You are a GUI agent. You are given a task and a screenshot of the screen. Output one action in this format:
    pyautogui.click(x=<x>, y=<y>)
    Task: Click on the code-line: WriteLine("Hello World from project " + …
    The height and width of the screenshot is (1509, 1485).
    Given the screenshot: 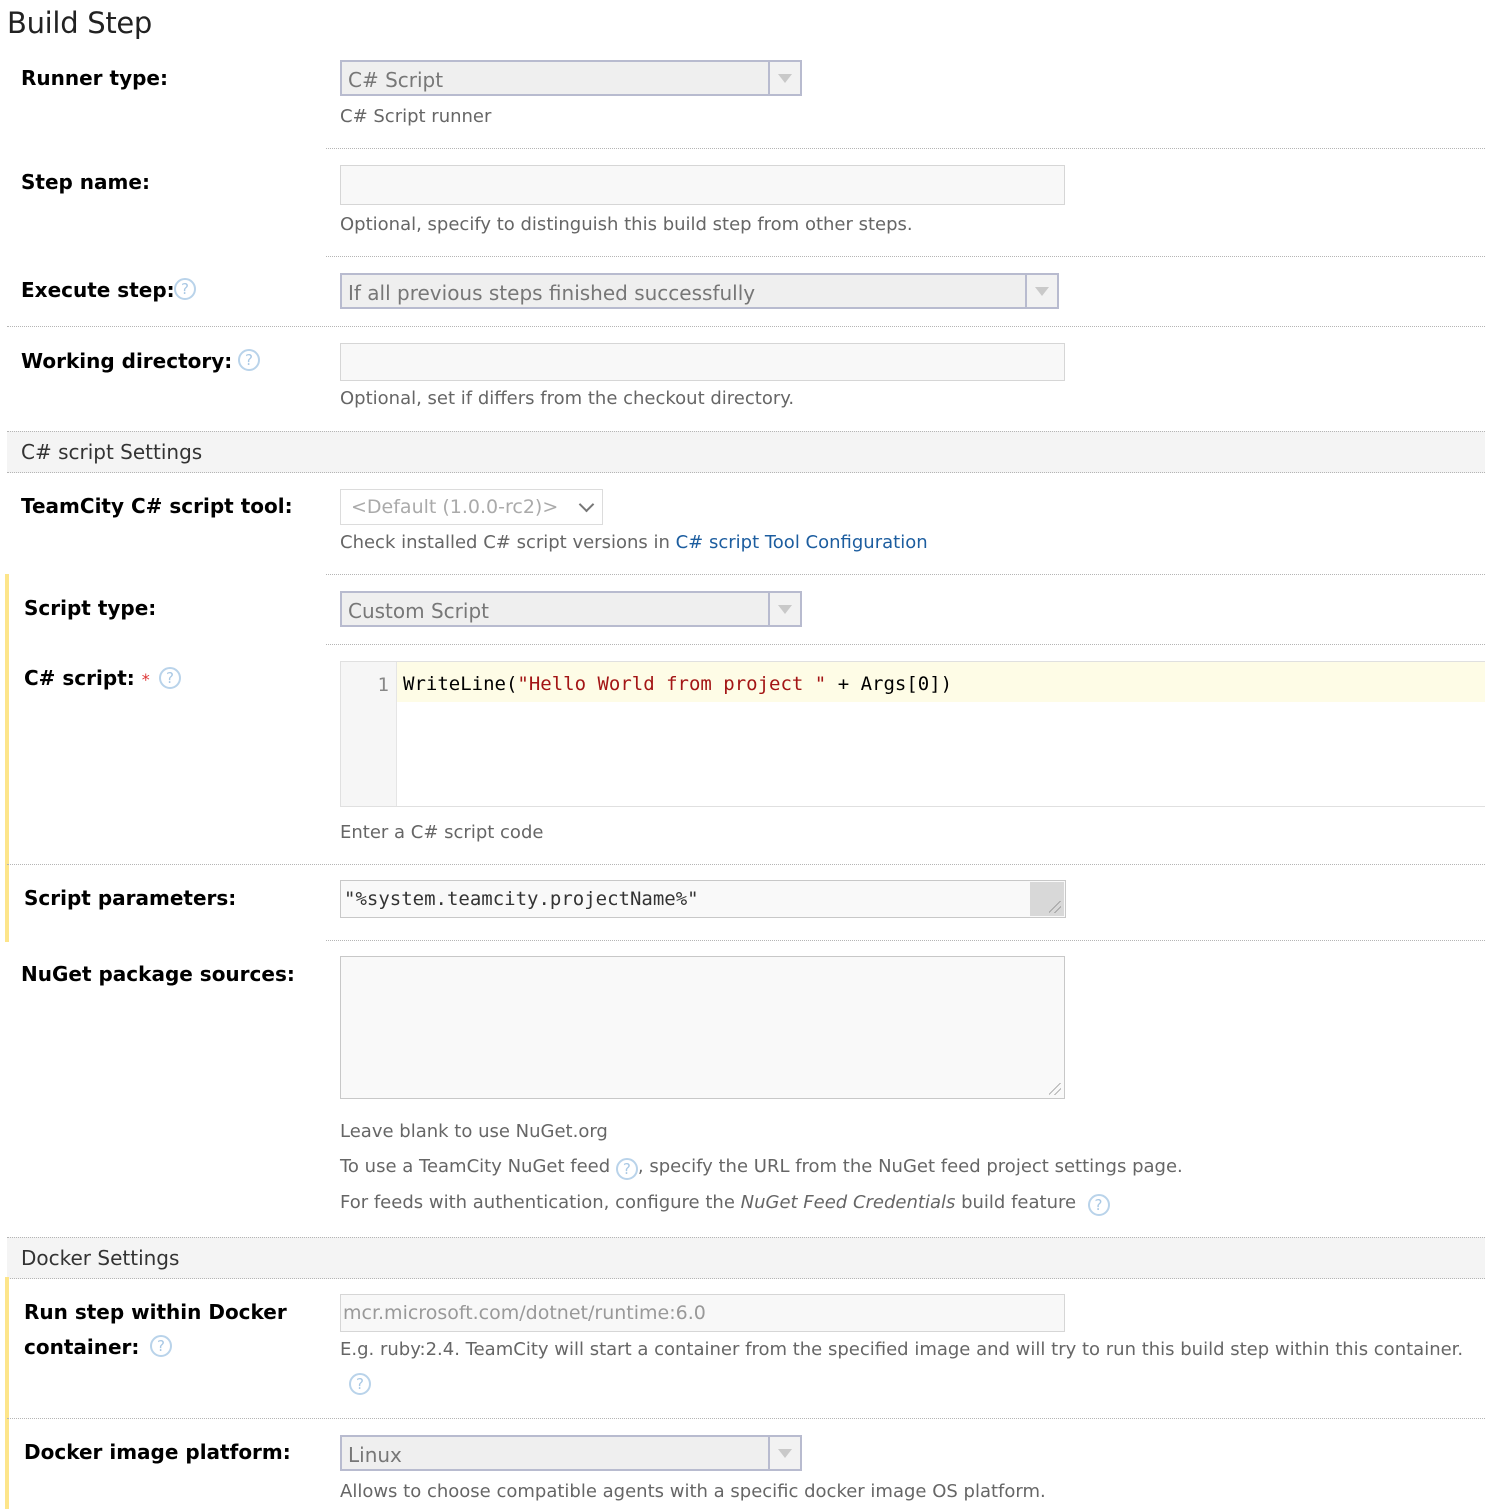 What is the action you would take?
    pyautogui.click(x=677, y=684)
    